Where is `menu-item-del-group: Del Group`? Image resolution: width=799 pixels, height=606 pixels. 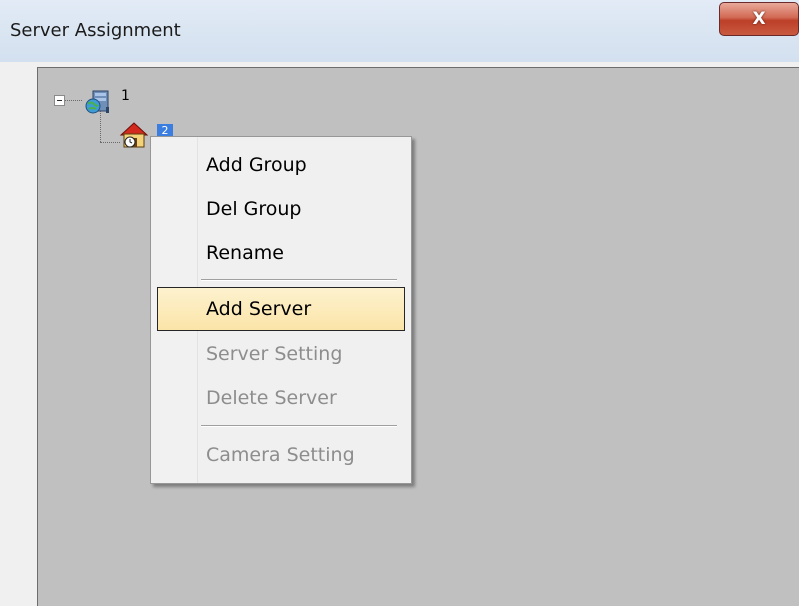 menu-item-del-group: Del Group is located at coordinates (253, 209).